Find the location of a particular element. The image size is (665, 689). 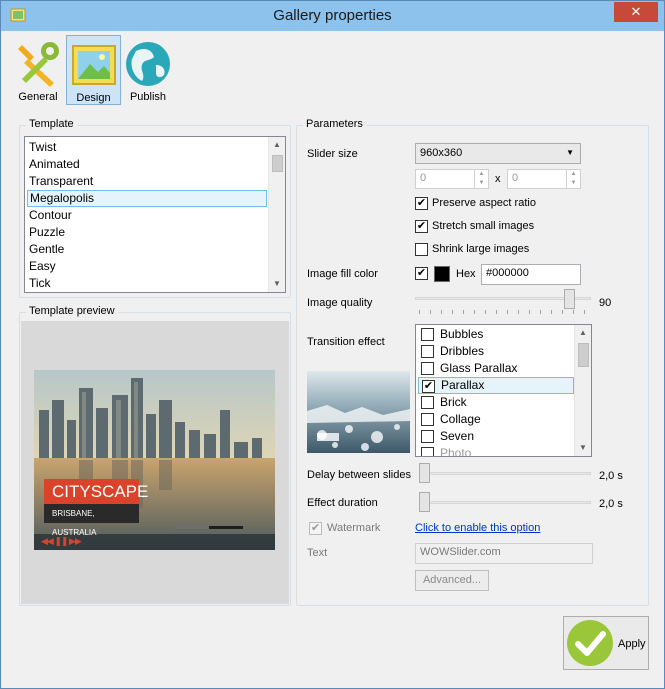

checkmark-icon is located at coordinates (590, 643).